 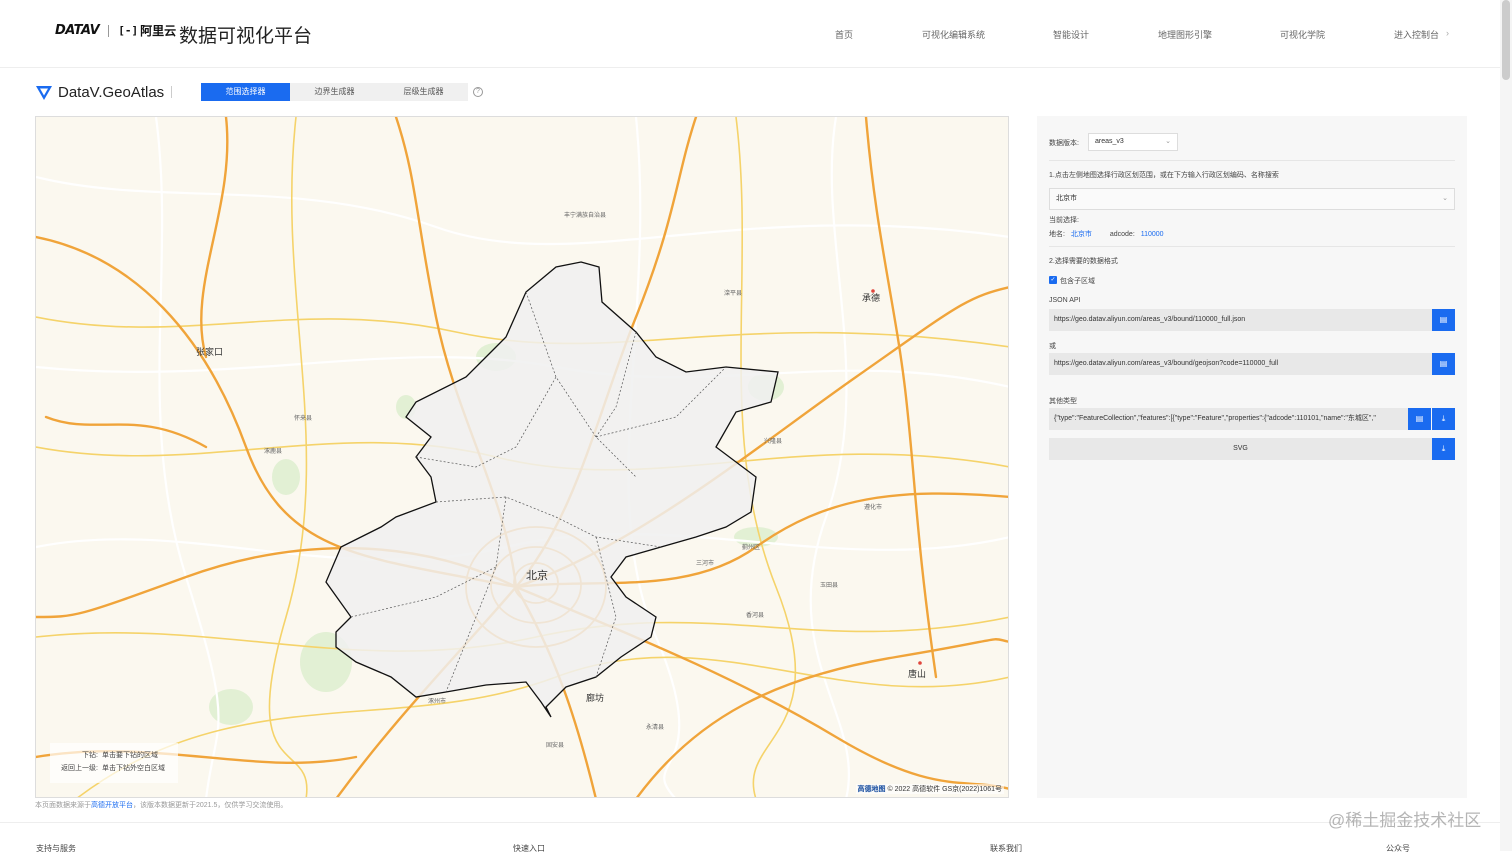 I want to click on map-copyright: © 2022 高德软件 GS京(2022)1061号, so click(x=945, y=789).